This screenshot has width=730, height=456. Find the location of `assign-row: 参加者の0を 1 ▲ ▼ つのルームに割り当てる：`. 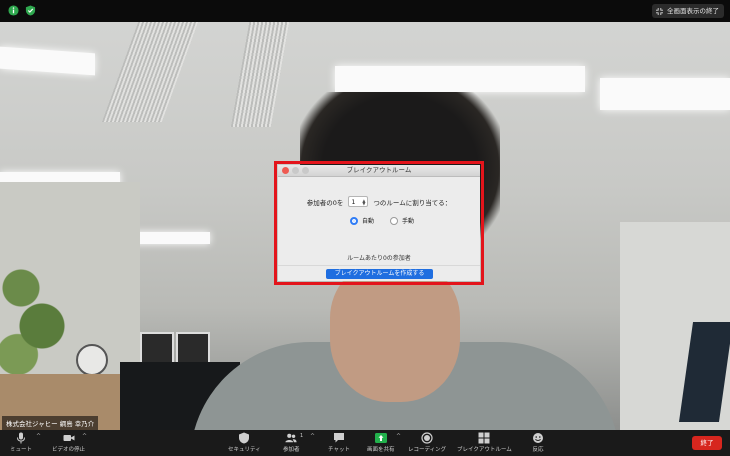

assign-row: 参加者の0を 1 ▲ ▼ つのルームに割り当てる： is located at coordinates (379, 201).